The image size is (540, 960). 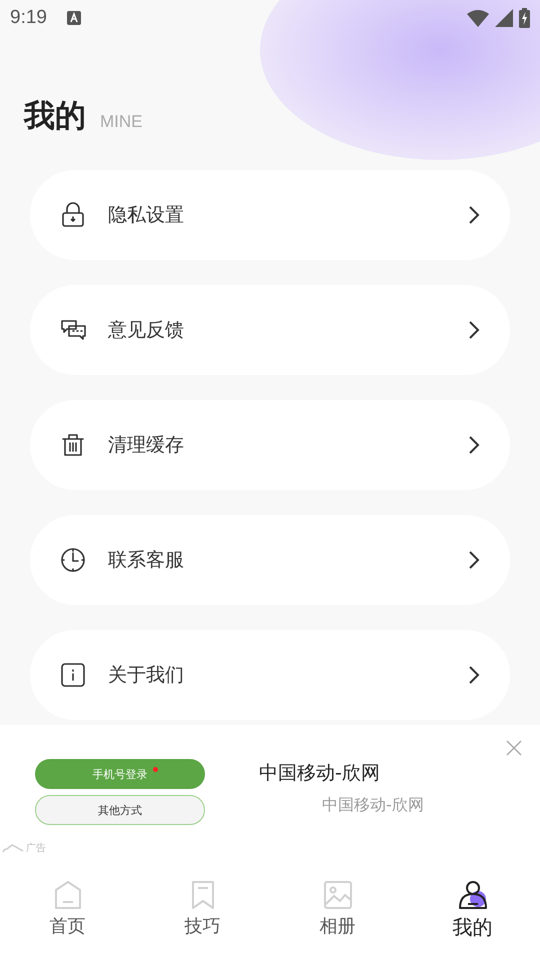 What do you see at coordinates (270, 330) in the screenshot?
I see `menu-item: 意见反馈` at bounding box center [270, 330].